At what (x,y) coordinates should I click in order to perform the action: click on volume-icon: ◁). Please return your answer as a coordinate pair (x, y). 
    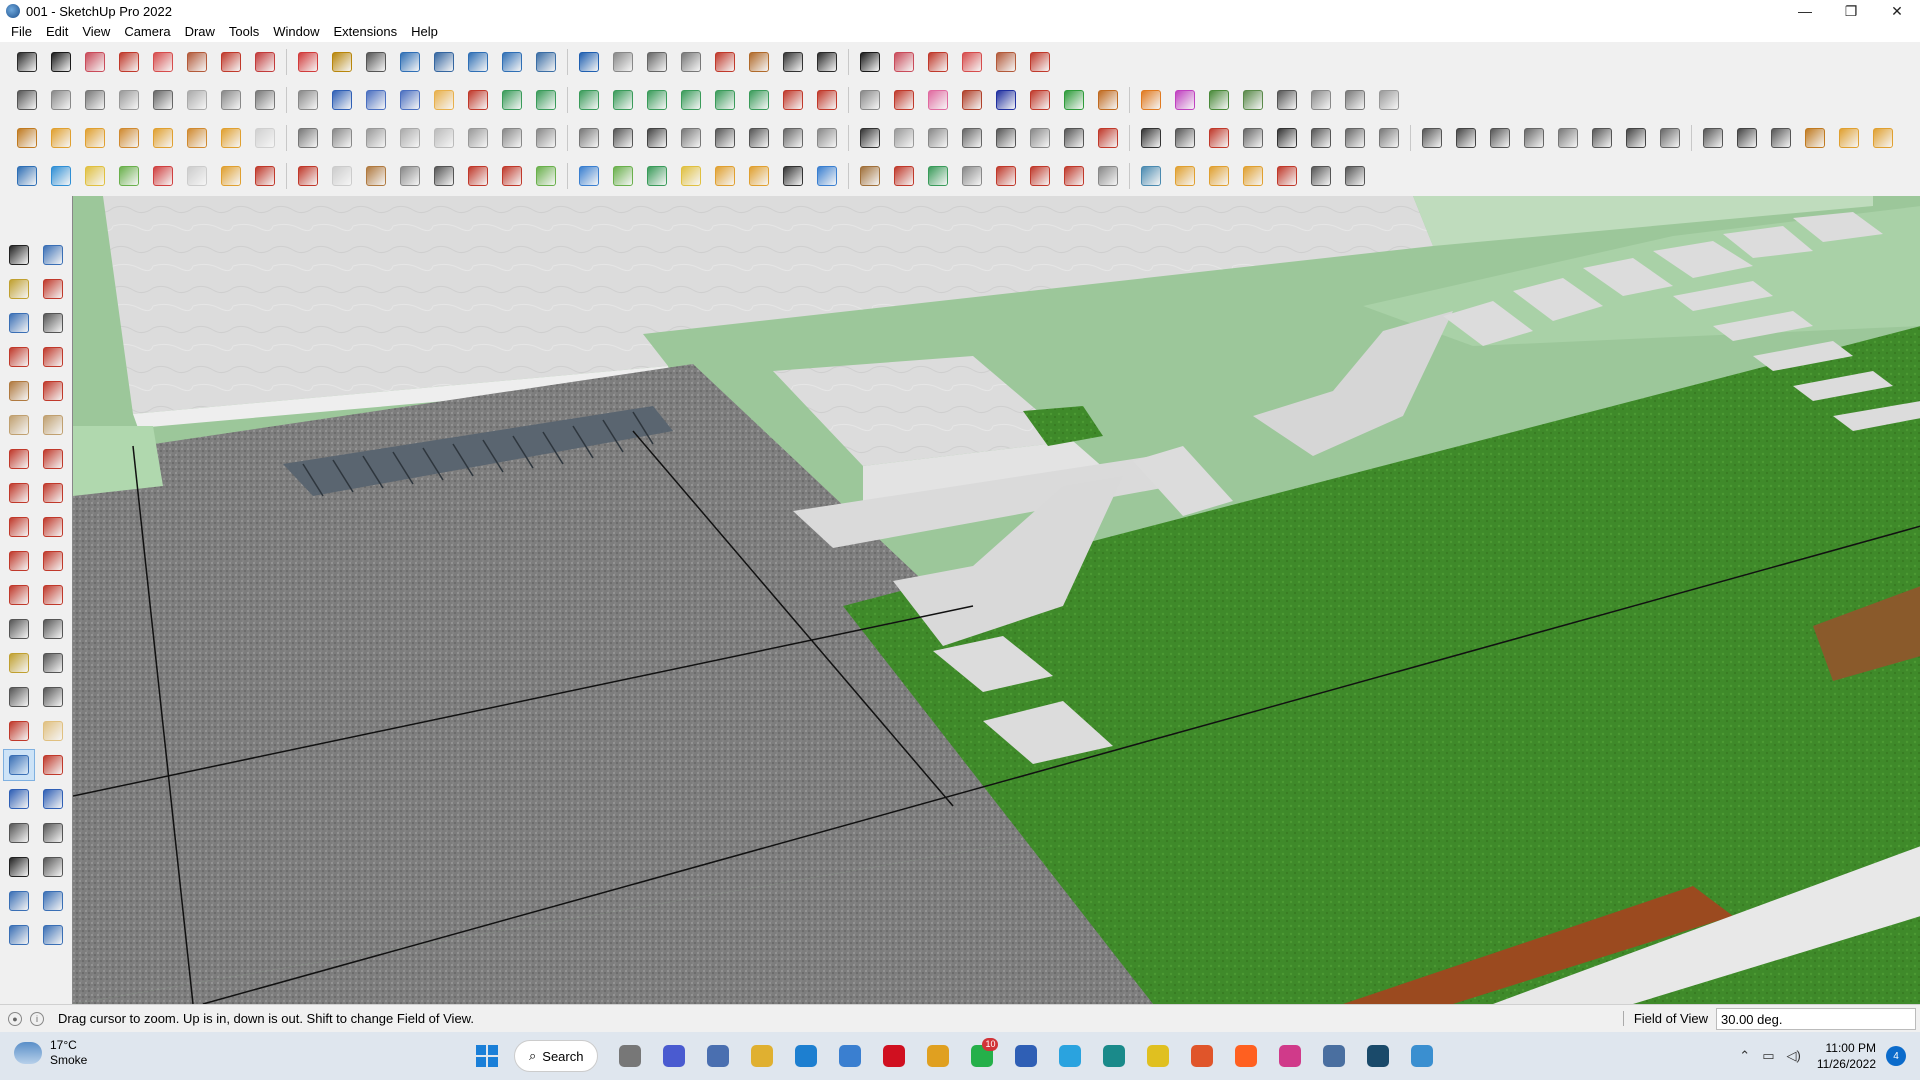
    Looking at the image, I should click on (1794, 1056).